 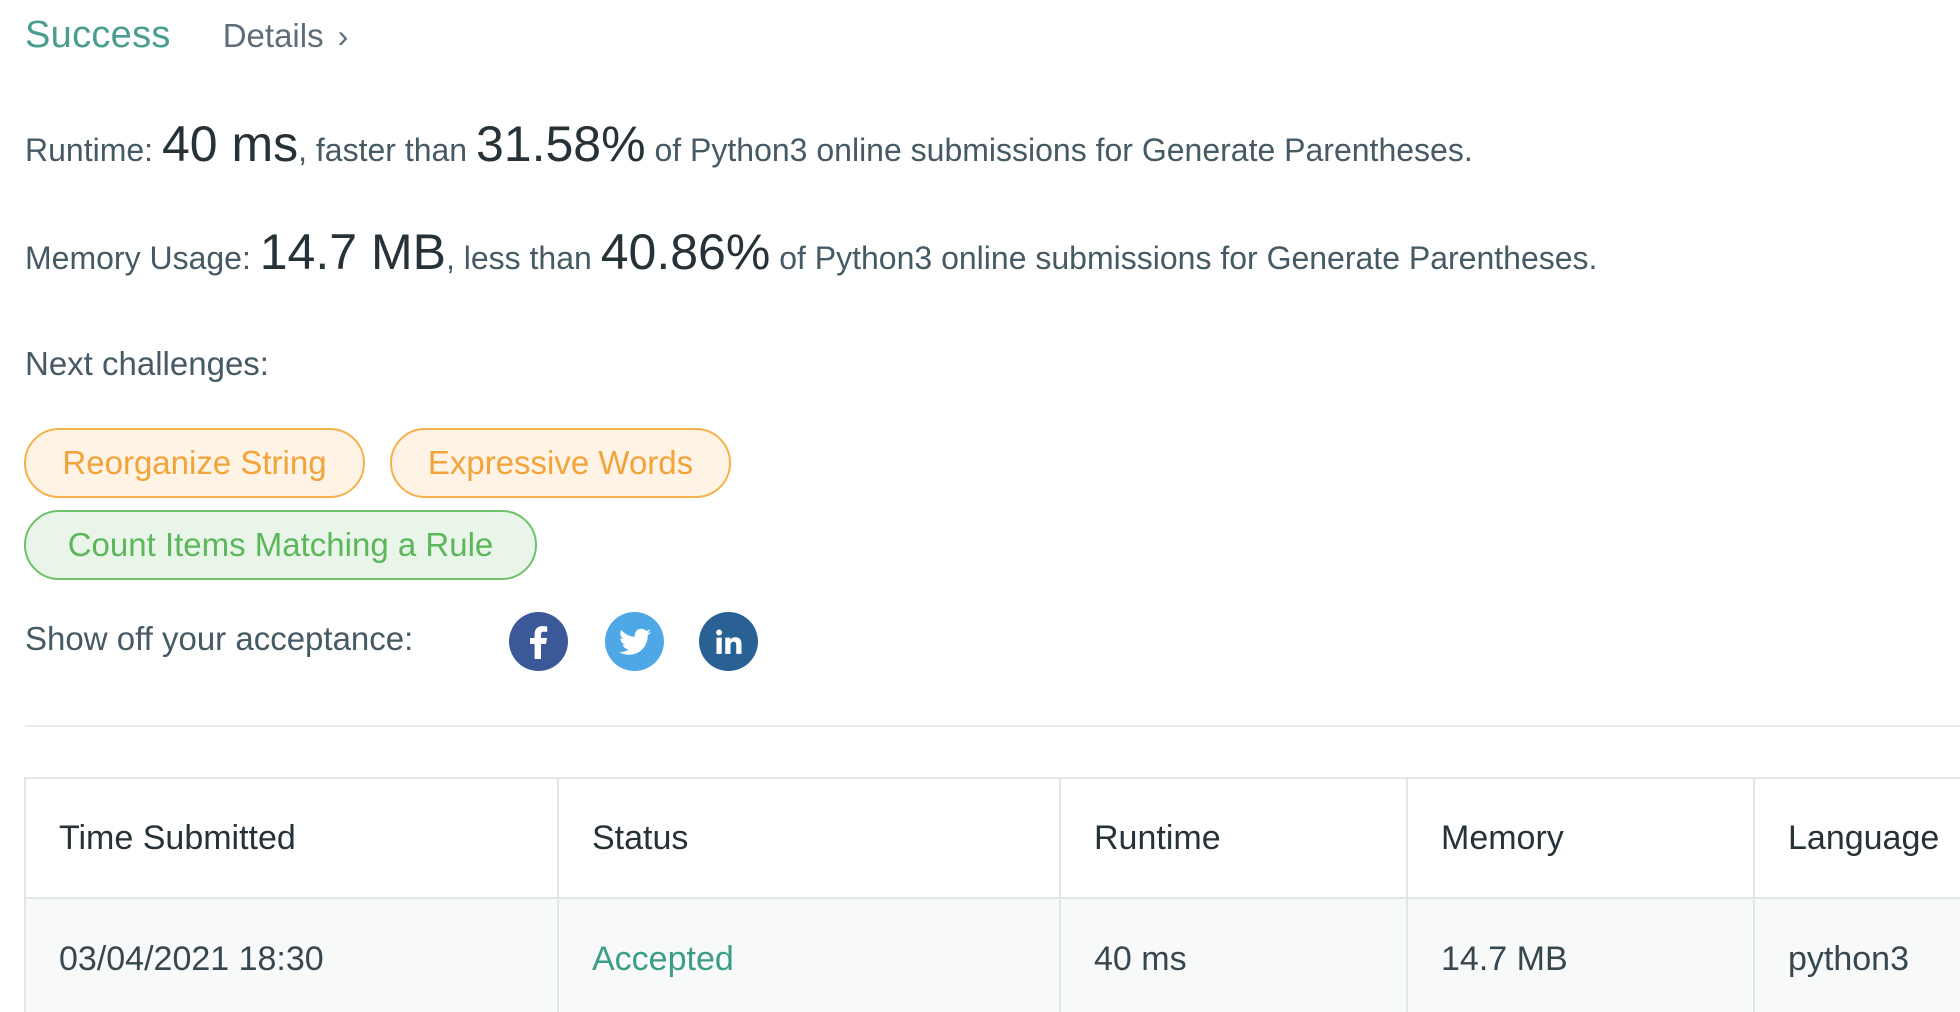 I want to click on header-time-submitted: Time Submitted, so click(x=292, y=838).